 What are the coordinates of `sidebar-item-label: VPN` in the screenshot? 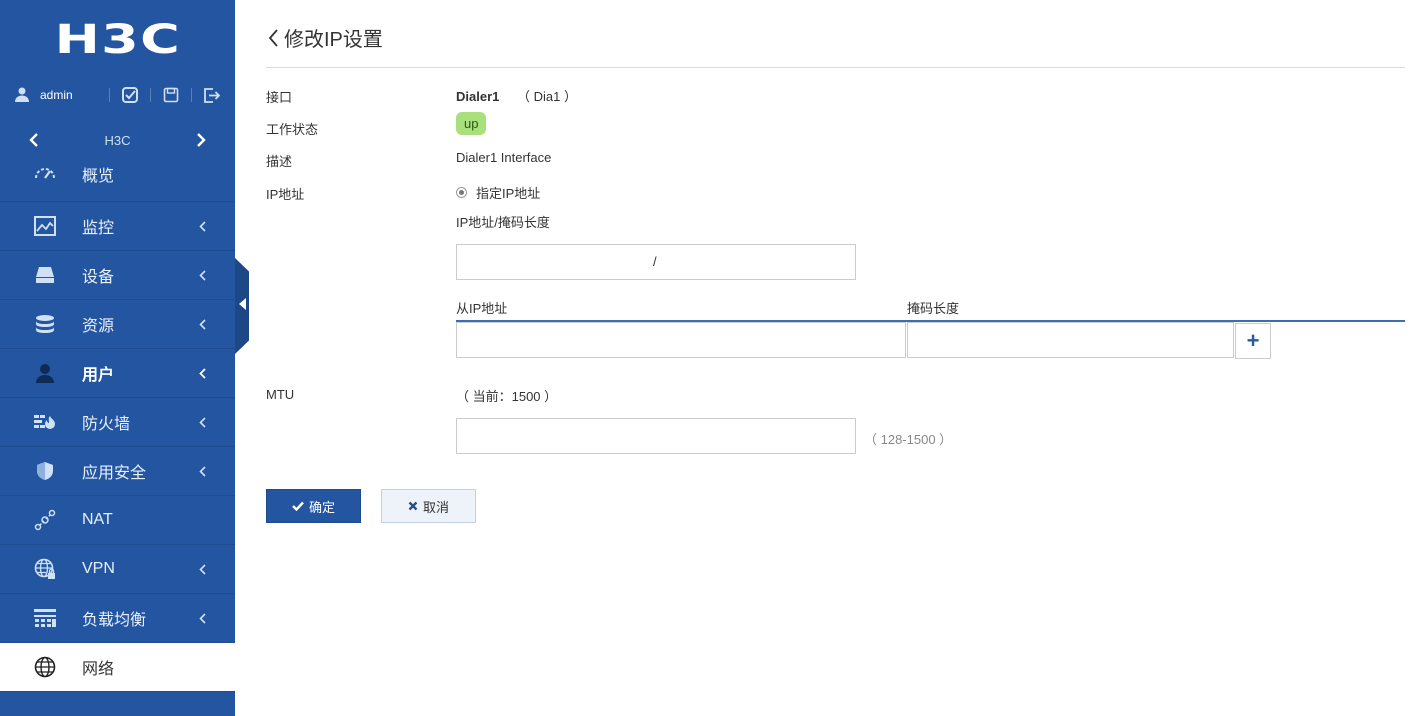 It's located at (98, 568).